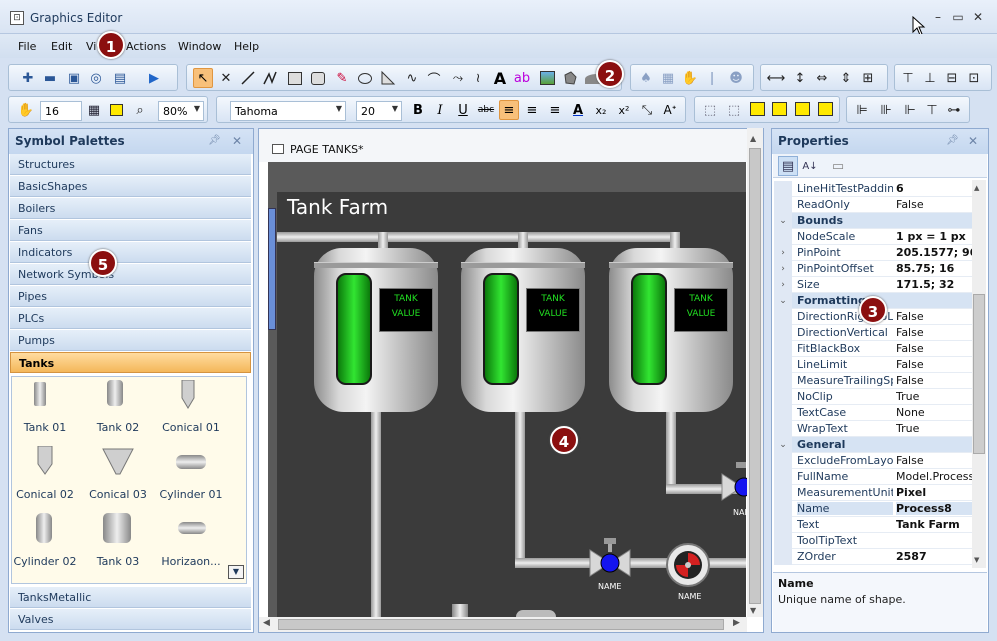  Describe the element at coordinates (237, 141) in the screenshot. I see `palette-close-icon: ✕` at that location.